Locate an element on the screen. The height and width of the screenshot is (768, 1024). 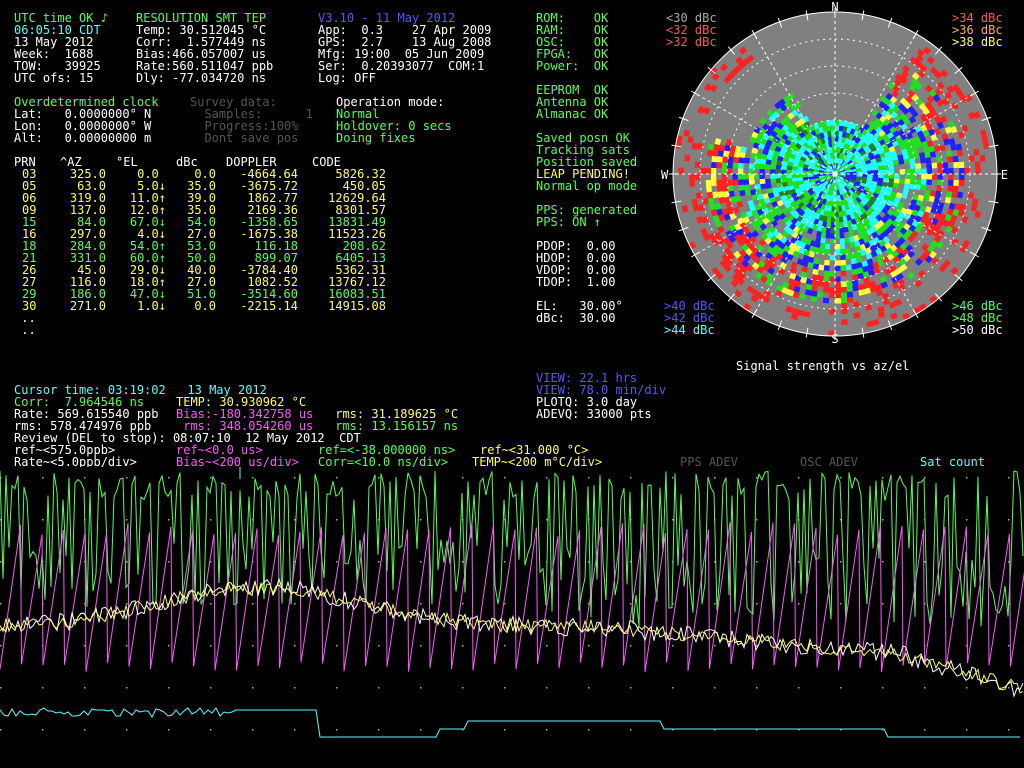
log-status: Log: OFF is located at coordinates (347, 78).